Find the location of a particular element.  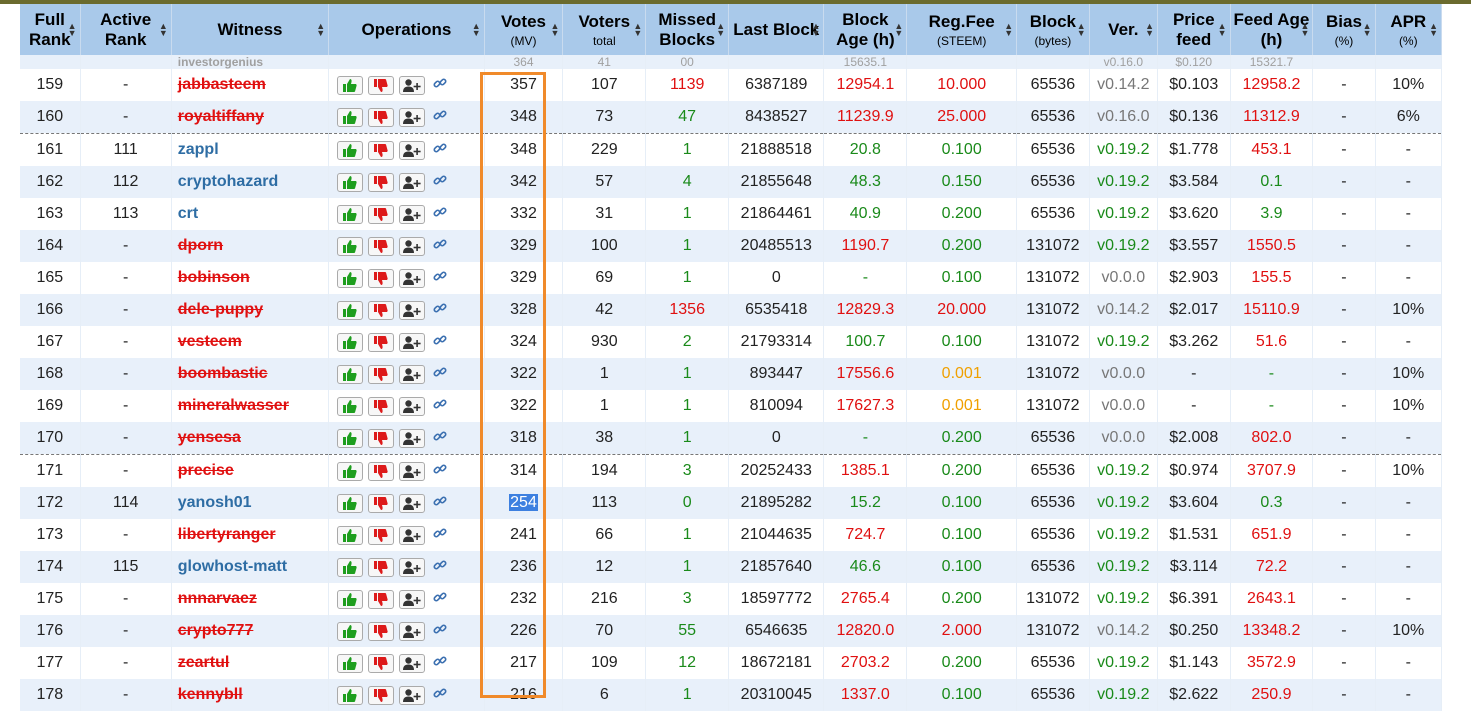

column-header: Block Age (h) ▲ ▼ is located at coordinates (865, 29).